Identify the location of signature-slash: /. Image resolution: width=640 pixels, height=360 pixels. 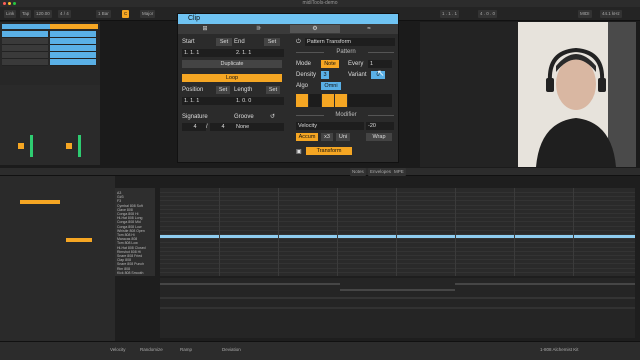
(207, 127).